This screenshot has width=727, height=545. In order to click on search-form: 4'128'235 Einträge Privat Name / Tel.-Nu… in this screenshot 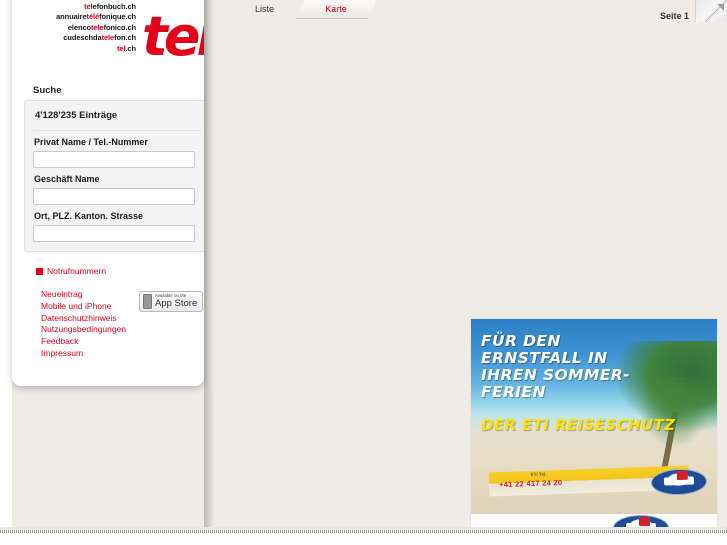, I will do `click(114, 176)`.